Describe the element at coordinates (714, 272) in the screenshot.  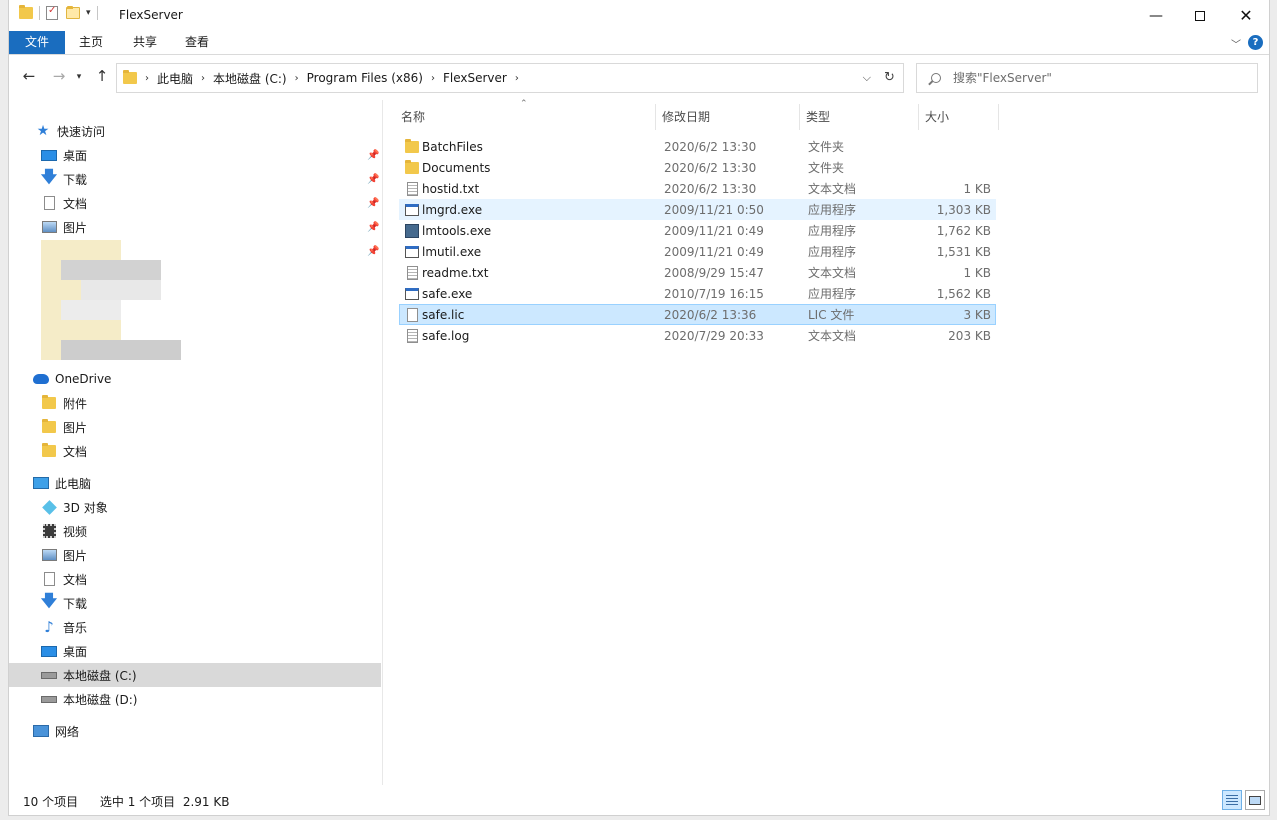
I see `file-date: 2008/9/29 15:47` at that location.